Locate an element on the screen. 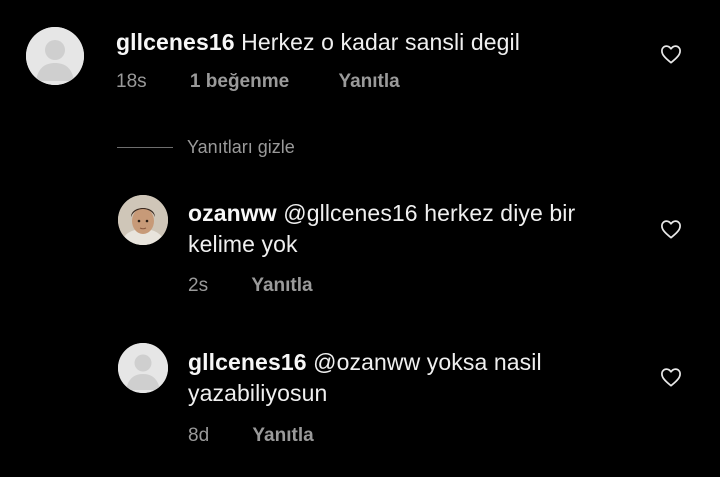  comment-time: 18s is located at coordinates (131, 81).